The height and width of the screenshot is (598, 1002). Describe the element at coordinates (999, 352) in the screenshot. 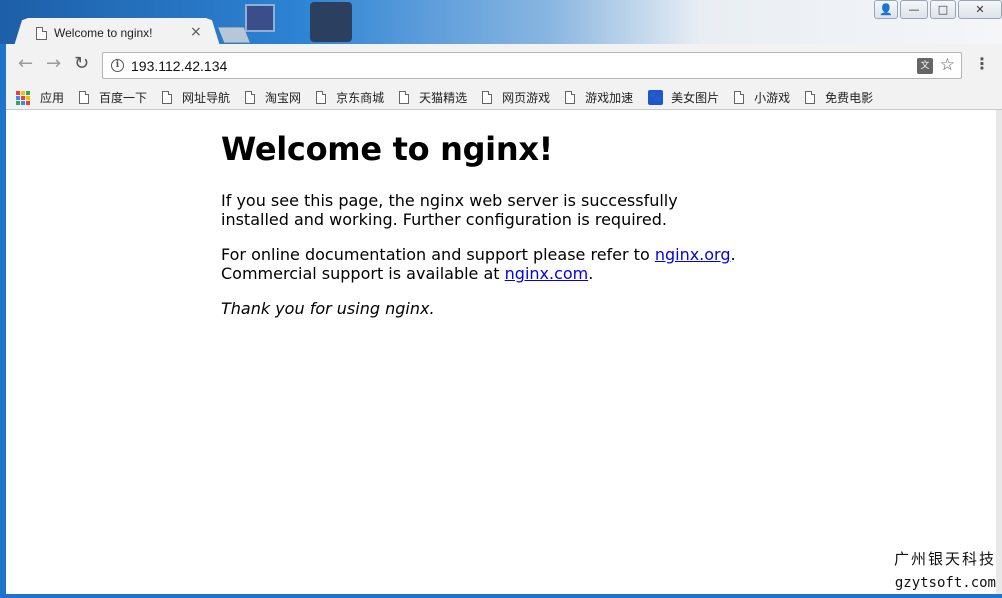

I see `right-edge` at that location.